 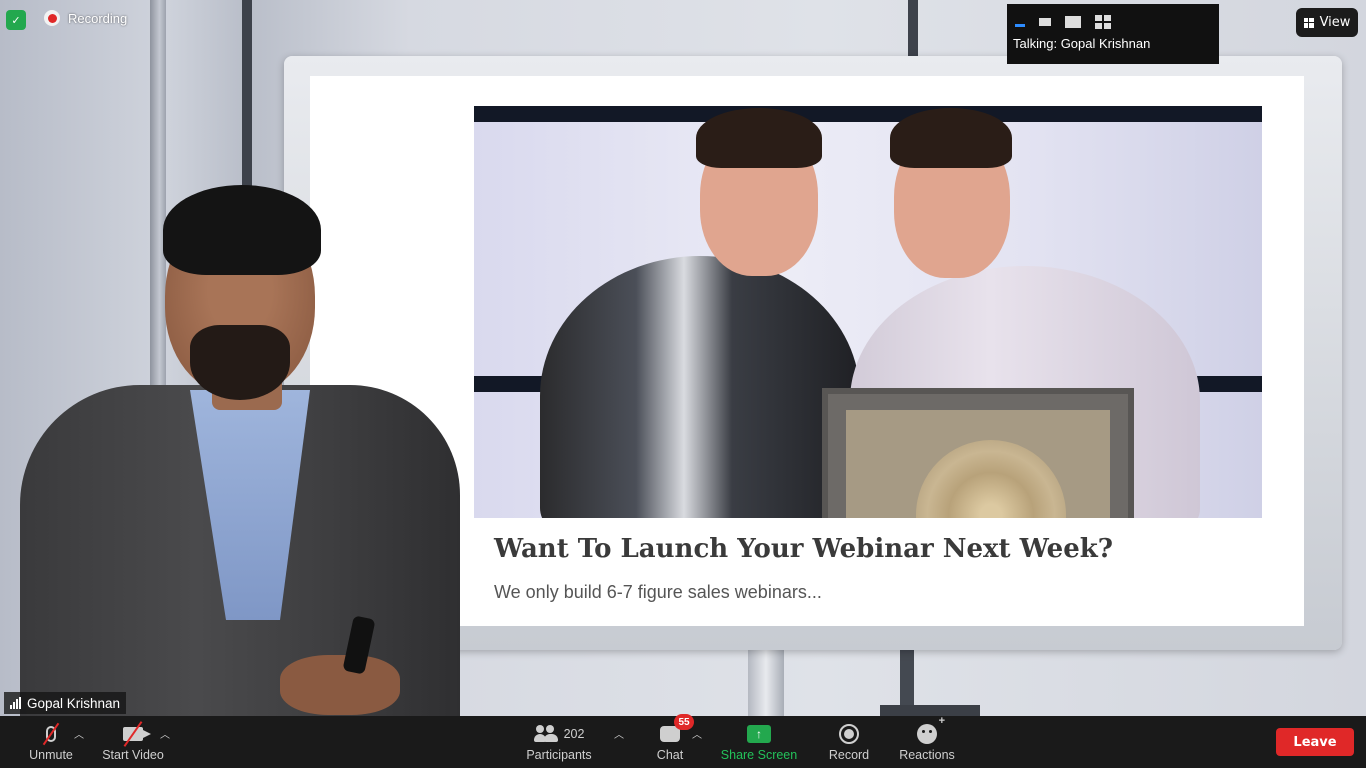 I want to click on unmute-button: Unmute, so click(x=51, y=742).